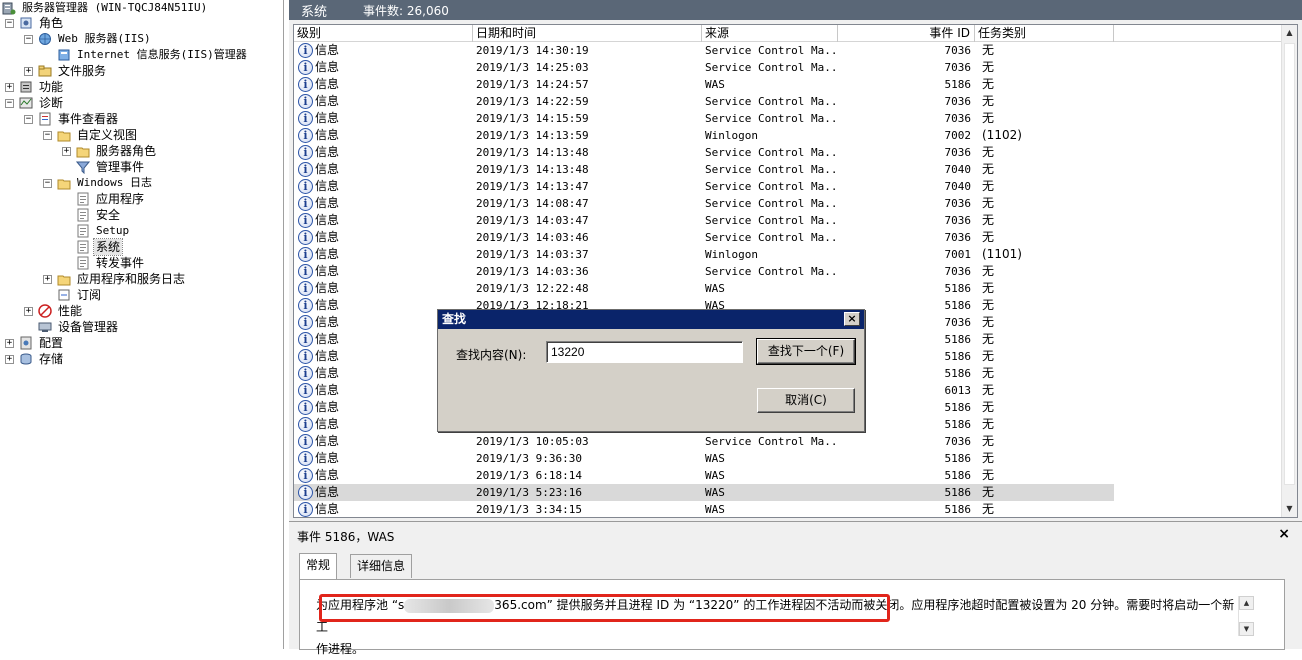 This screenshot has width=1302, height=660. Describe the element at coordinates (72, 327) in the screenshot. I see `tree-item-19: 设备管理器` at that location.